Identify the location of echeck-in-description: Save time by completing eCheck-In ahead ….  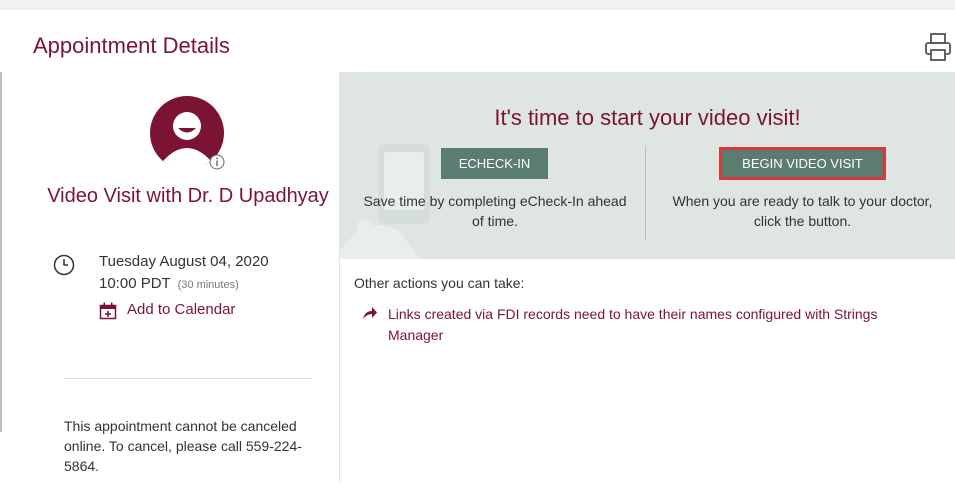
(495, 211).